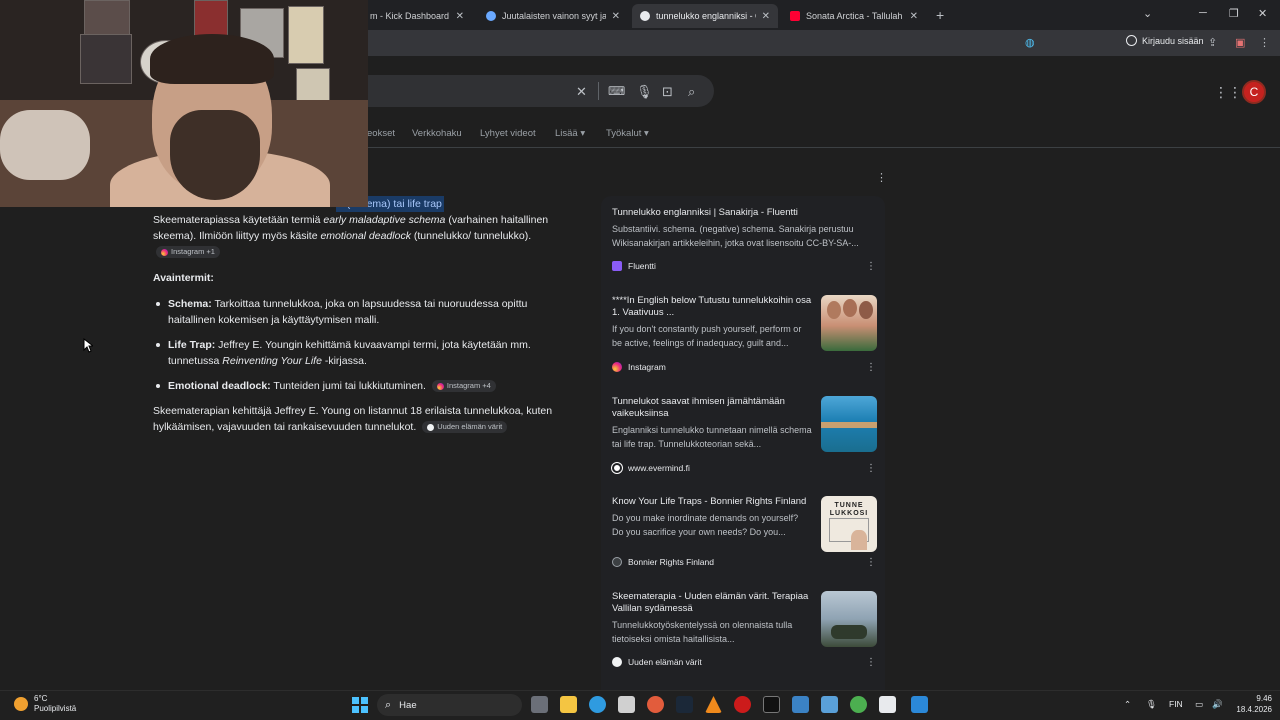  Describe the element at coordinates (667, 92) in the screenshot. I see `lens-icon: ⊡` at that location.